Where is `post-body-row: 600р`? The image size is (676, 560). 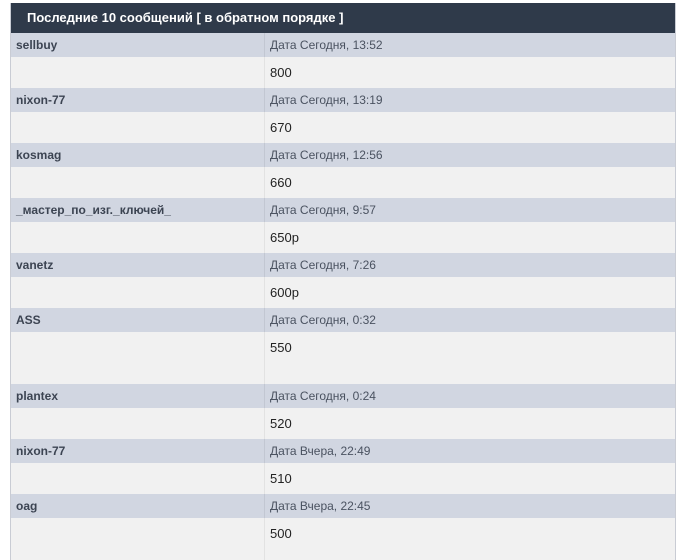
post-body-row: 600р is located at coordinates (343, 292).